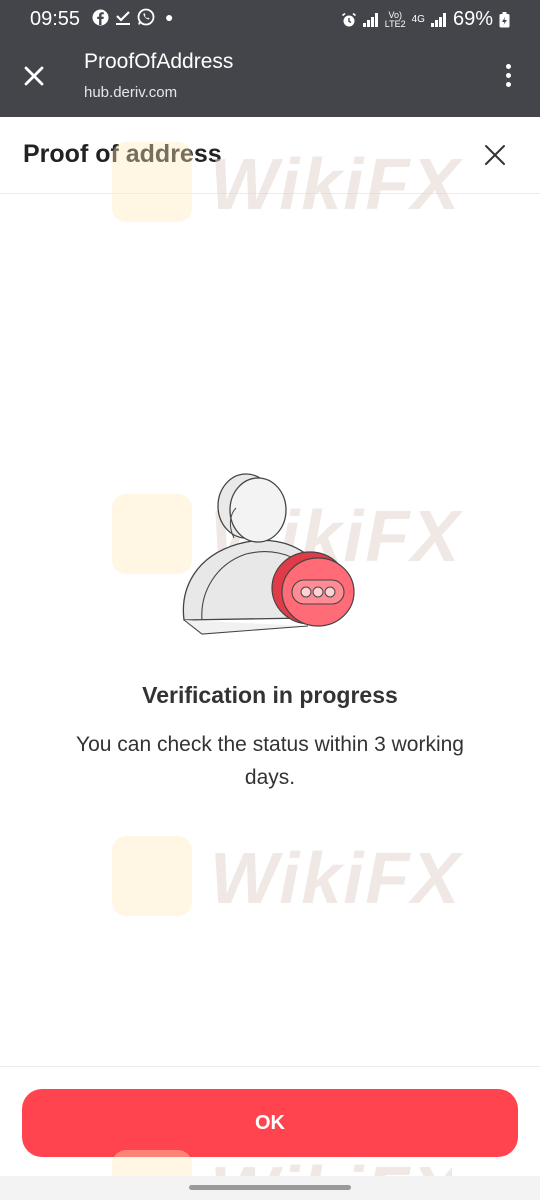  Describe the element at coordinates (270, 20) in the screenshot. I see `status-bar: 09:55 ● Vo) LTE2 4G 69%` at that location.